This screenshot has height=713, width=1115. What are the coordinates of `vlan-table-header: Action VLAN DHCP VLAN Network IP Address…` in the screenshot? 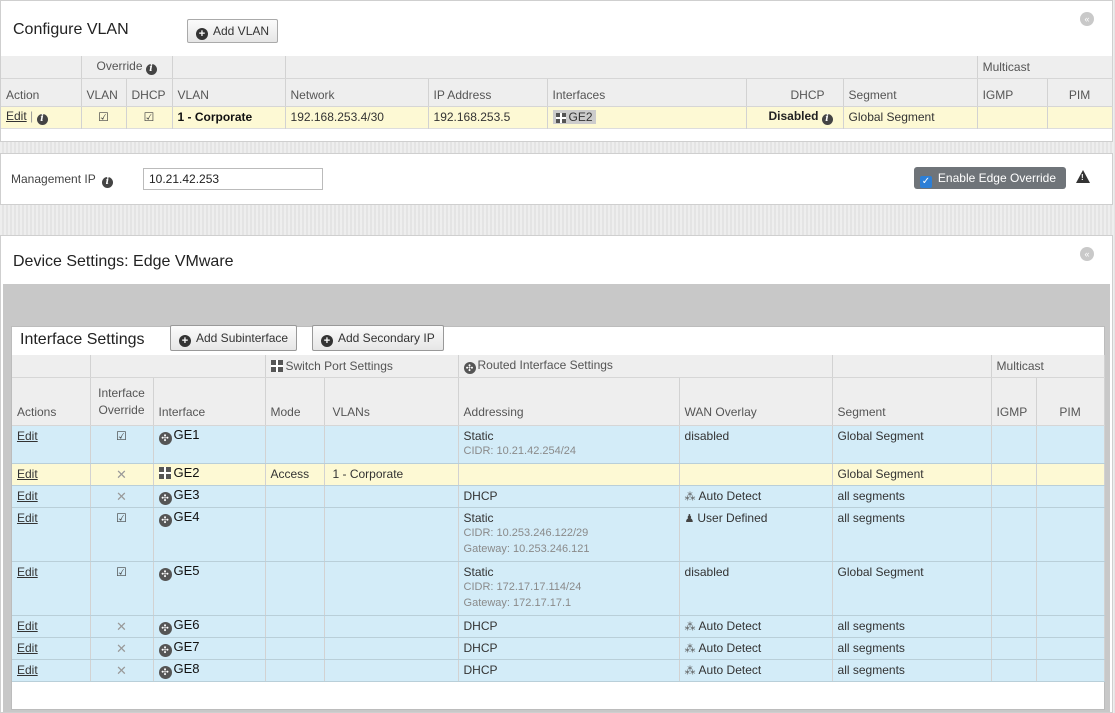 It's located at (557, 92).